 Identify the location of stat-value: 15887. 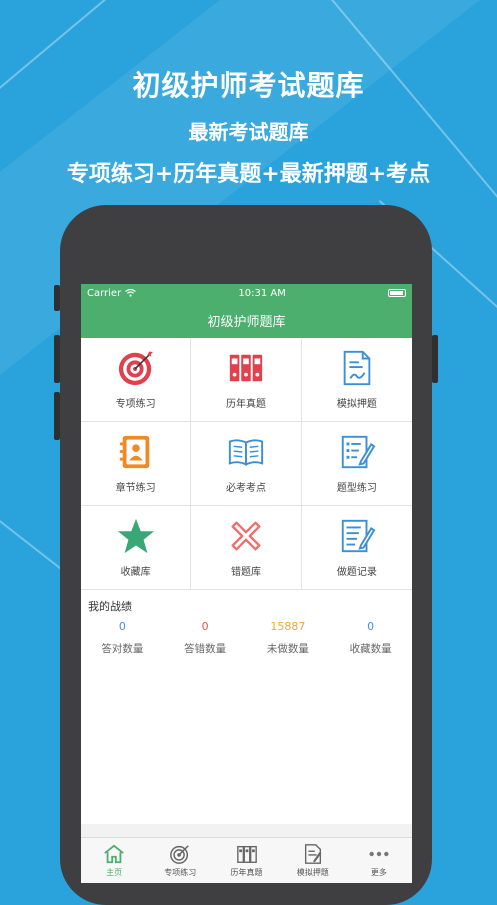
(288, 626).